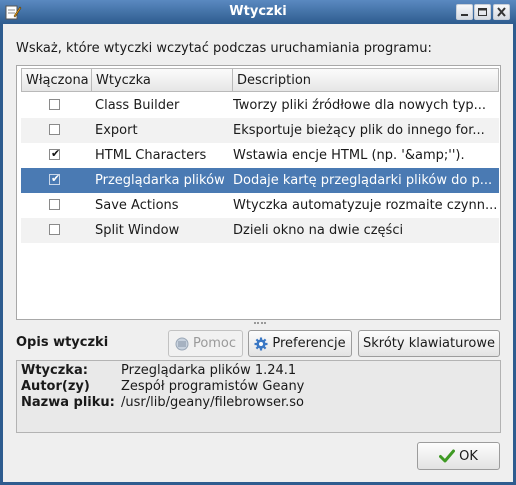 This screenshot has height=485, width=516. I want to click on info-author-row: Autor(zy) Zespół programistów Geany, so click(162, 386).